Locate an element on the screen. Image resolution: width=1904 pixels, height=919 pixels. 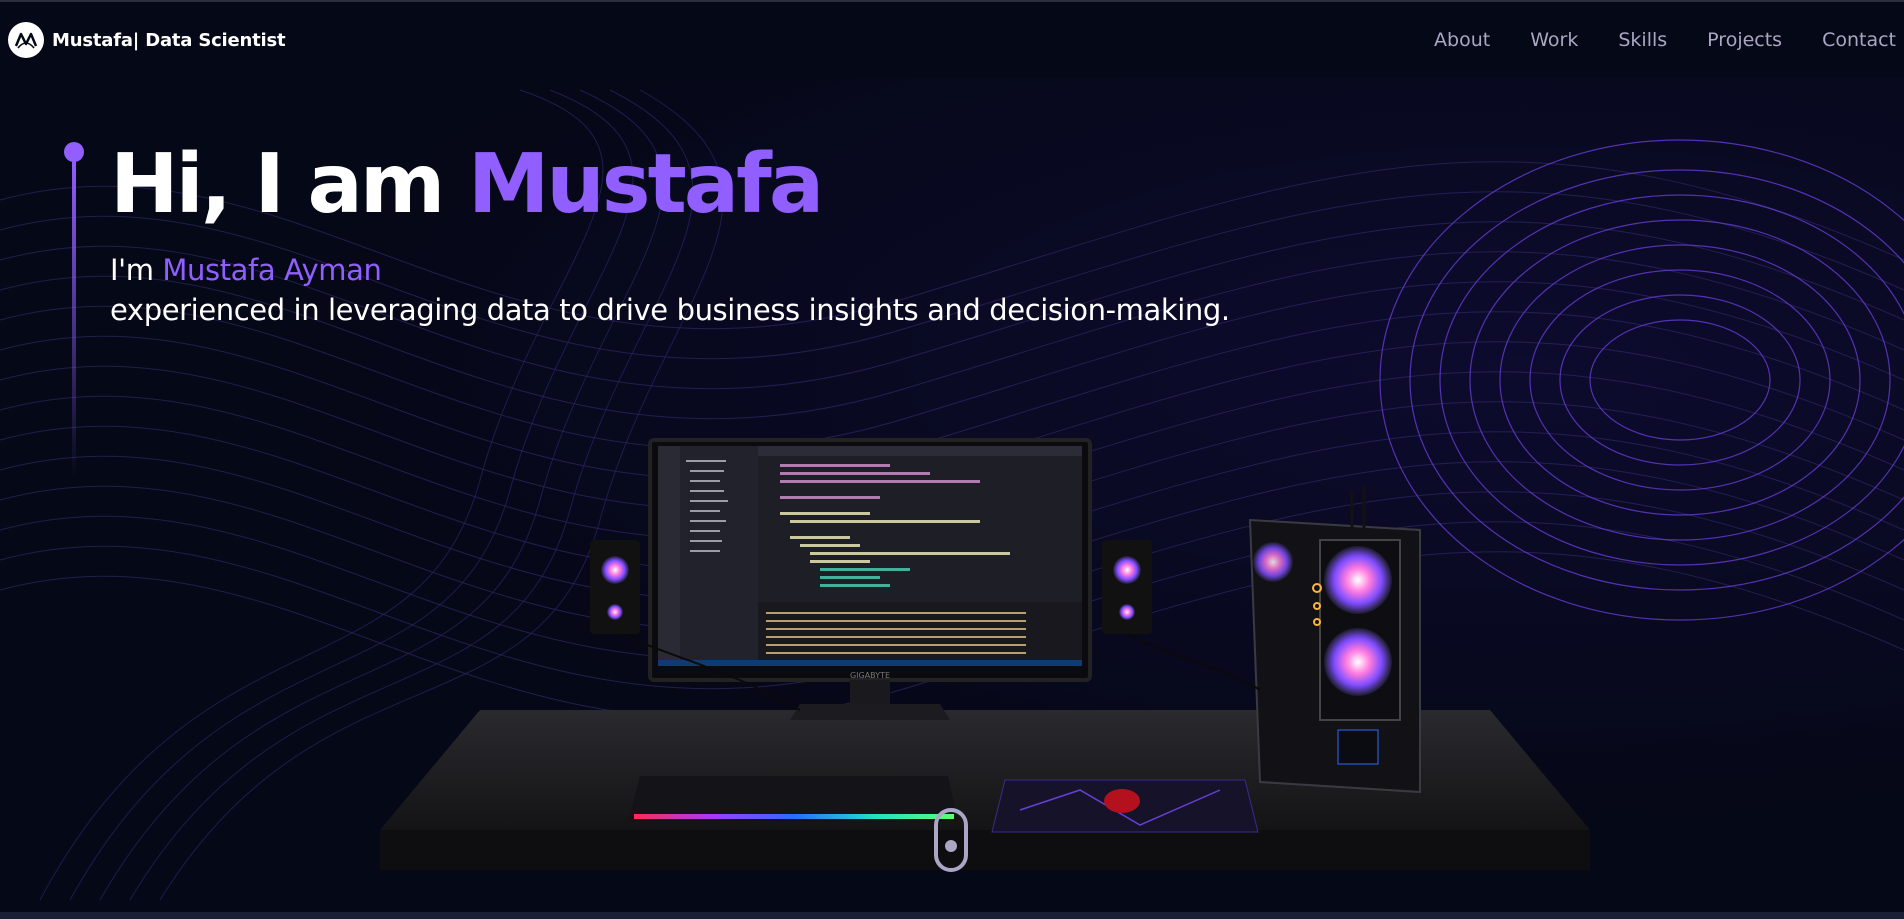
keyboard is located at coordinates (793, 799).